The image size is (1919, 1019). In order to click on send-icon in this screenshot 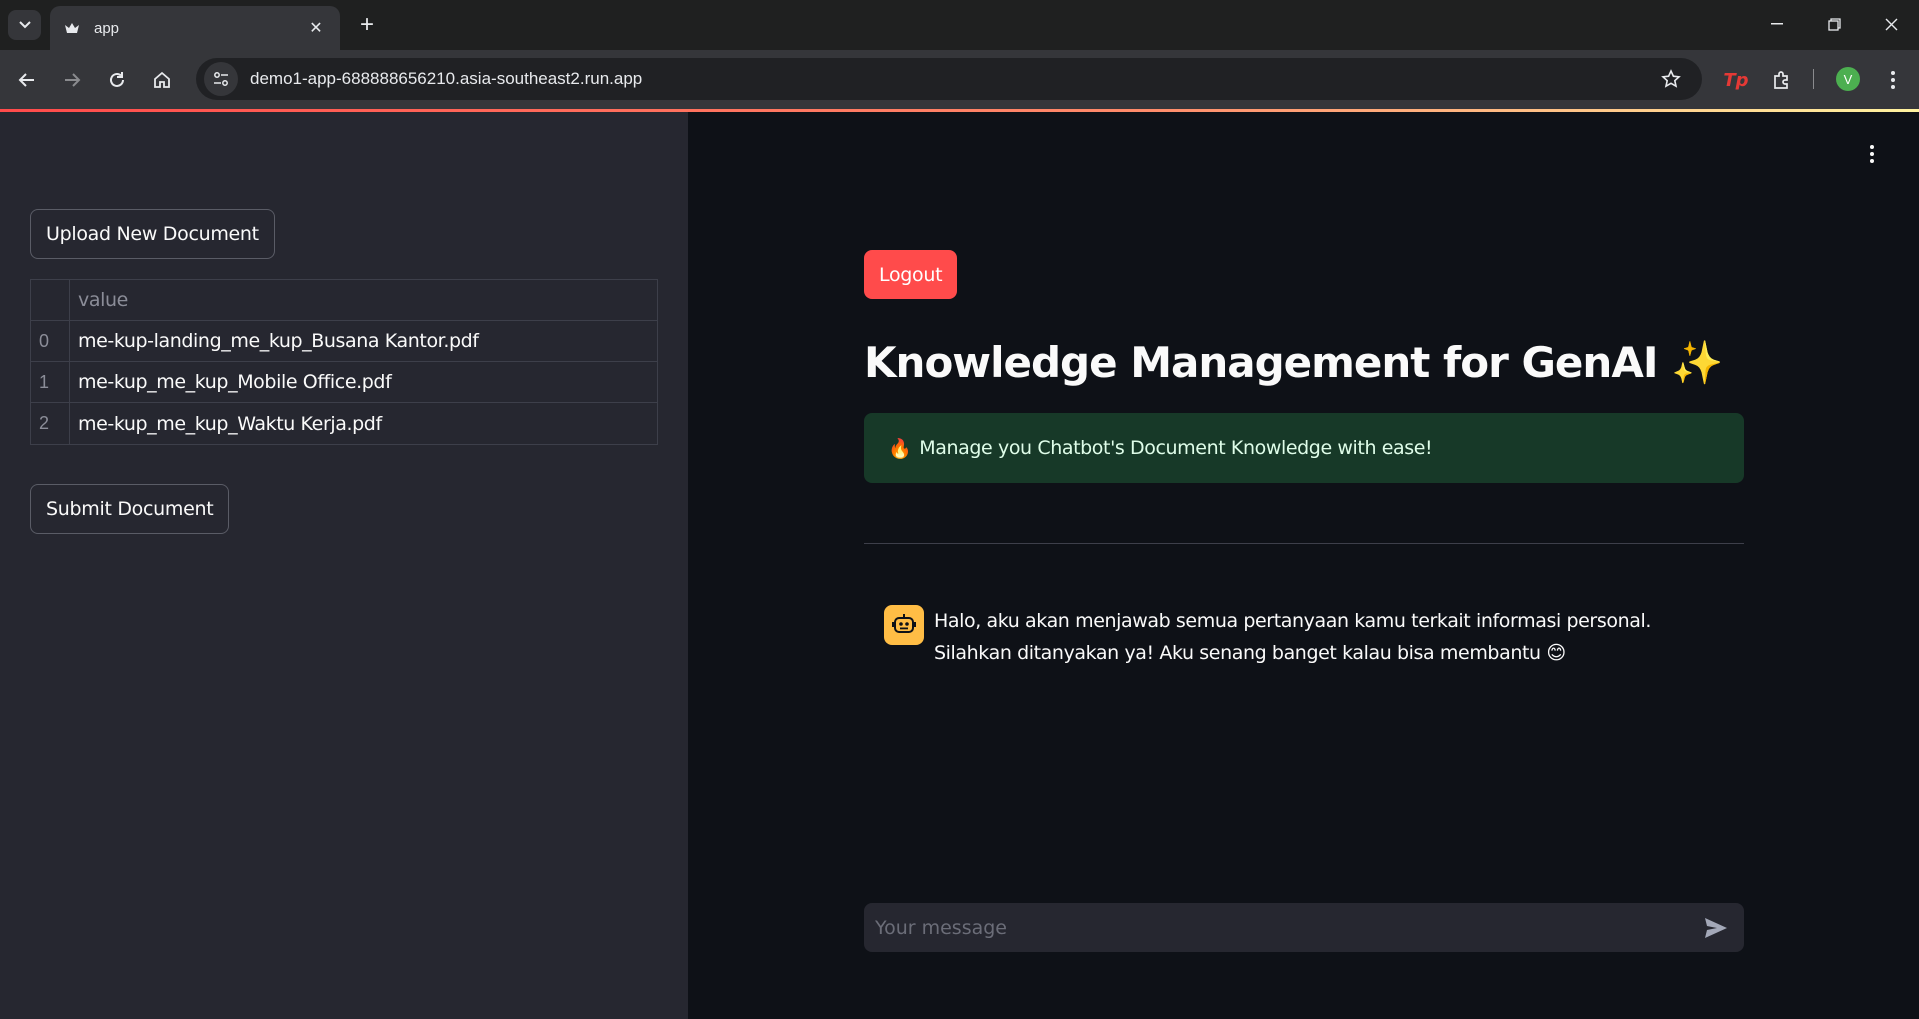, I will do `click(1716, 927)`.